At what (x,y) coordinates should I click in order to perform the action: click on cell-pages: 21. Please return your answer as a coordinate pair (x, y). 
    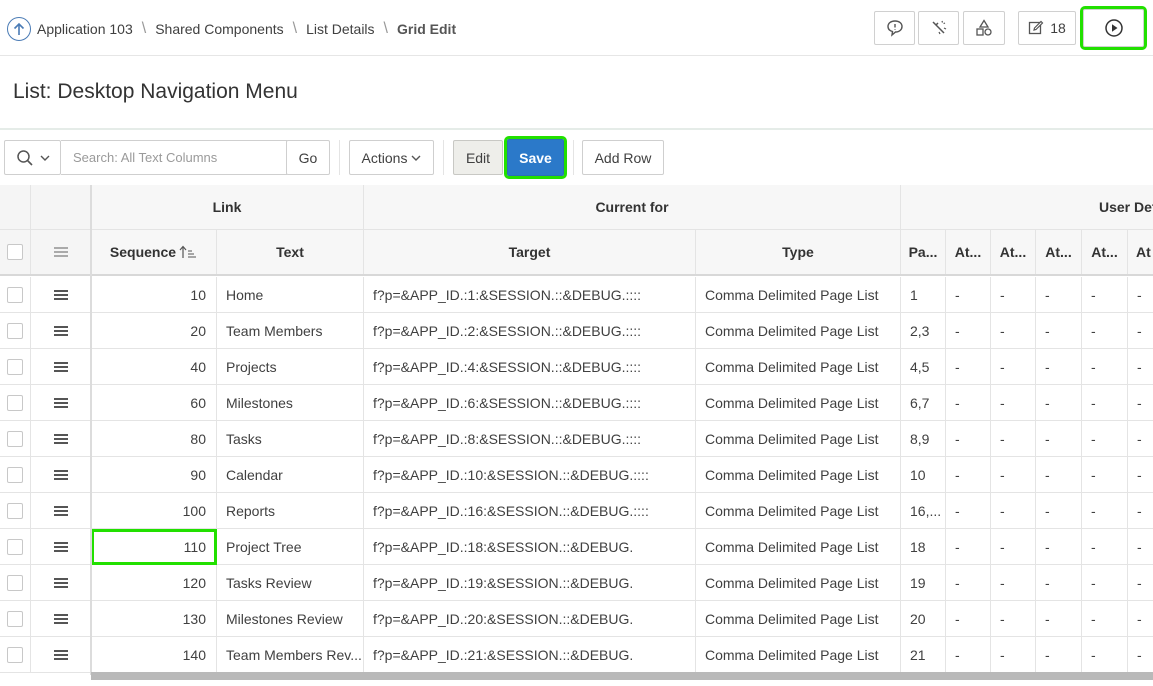
    Looking at the image, I should click on (923, 655).